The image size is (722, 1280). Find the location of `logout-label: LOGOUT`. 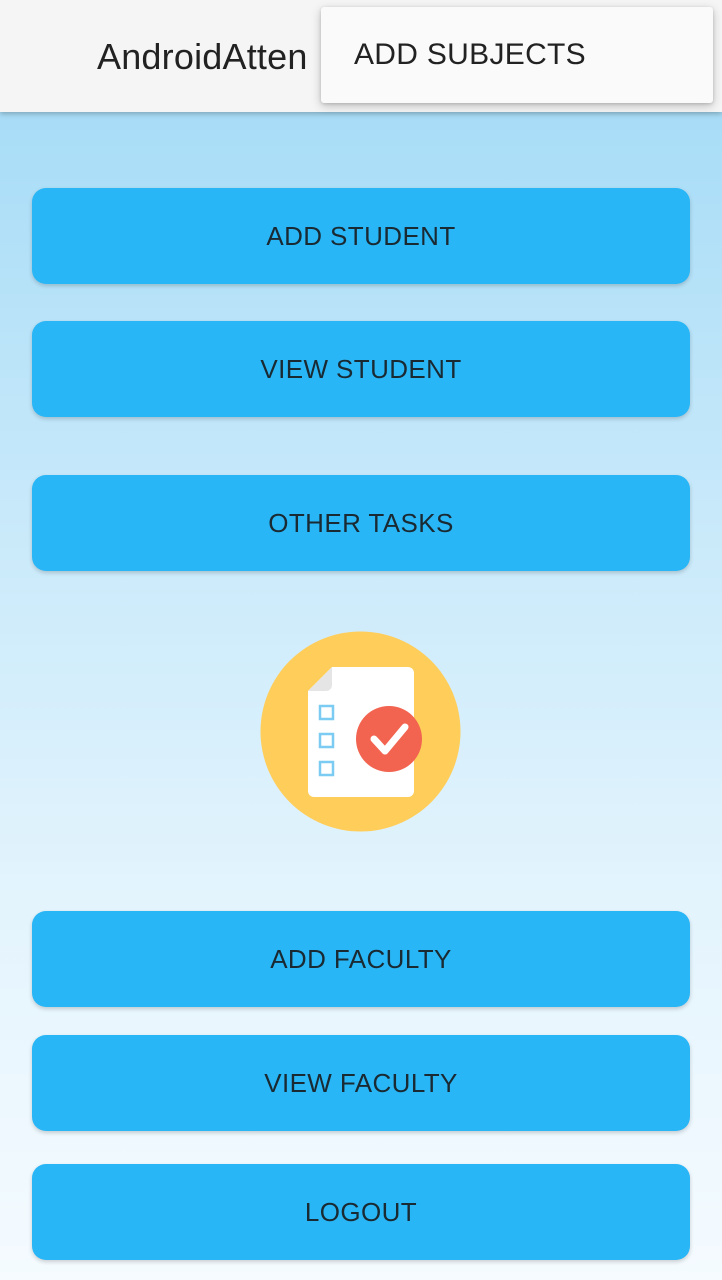

logout-label: LOGOUT is located at coordinates (361, 1211).